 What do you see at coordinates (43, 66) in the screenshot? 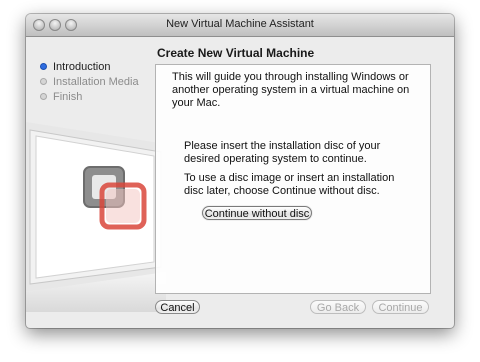
I see `step-current-indicator-icon` at bounding box center [43, 66].